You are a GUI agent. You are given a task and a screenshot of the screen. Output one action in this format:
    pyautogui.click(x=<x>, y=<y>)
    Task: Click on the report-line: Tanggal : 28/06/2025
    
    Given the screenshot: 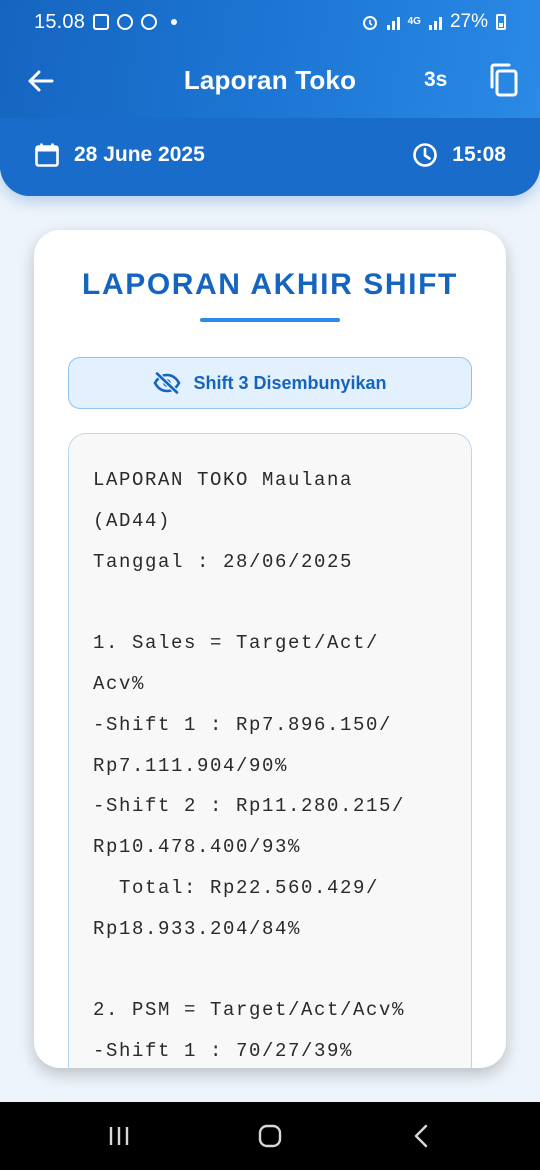 What is the action you would take?
    pyautogui.click(x=223, y=561)
    